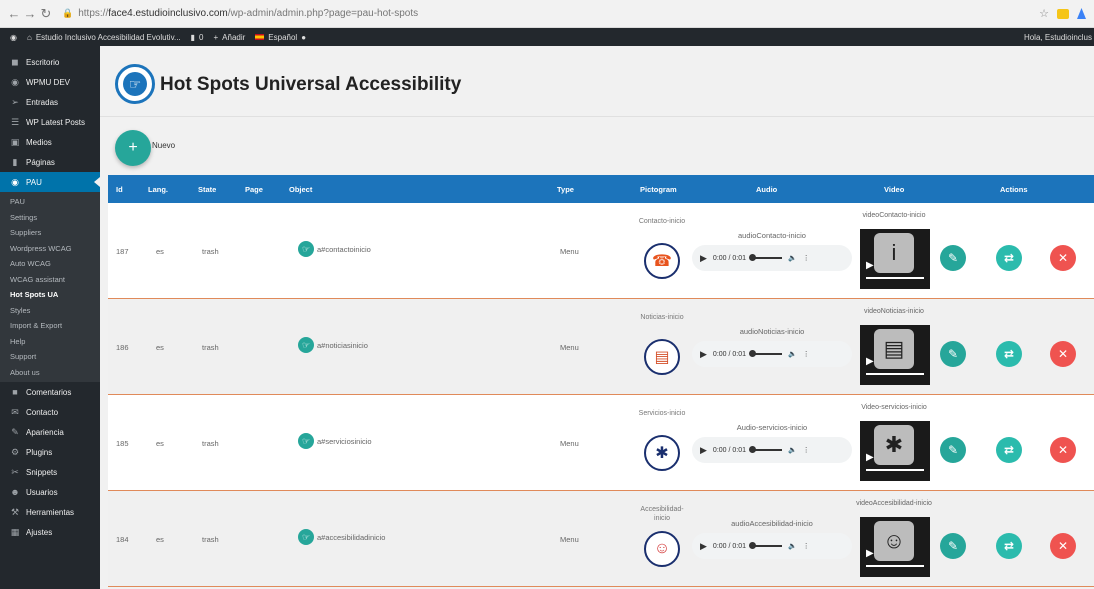  Describe the element at coordinates (50, 82) in the screenshot. I see `sidebar-item-wpmu-dev: ◉ WPMU DEV` at that location.